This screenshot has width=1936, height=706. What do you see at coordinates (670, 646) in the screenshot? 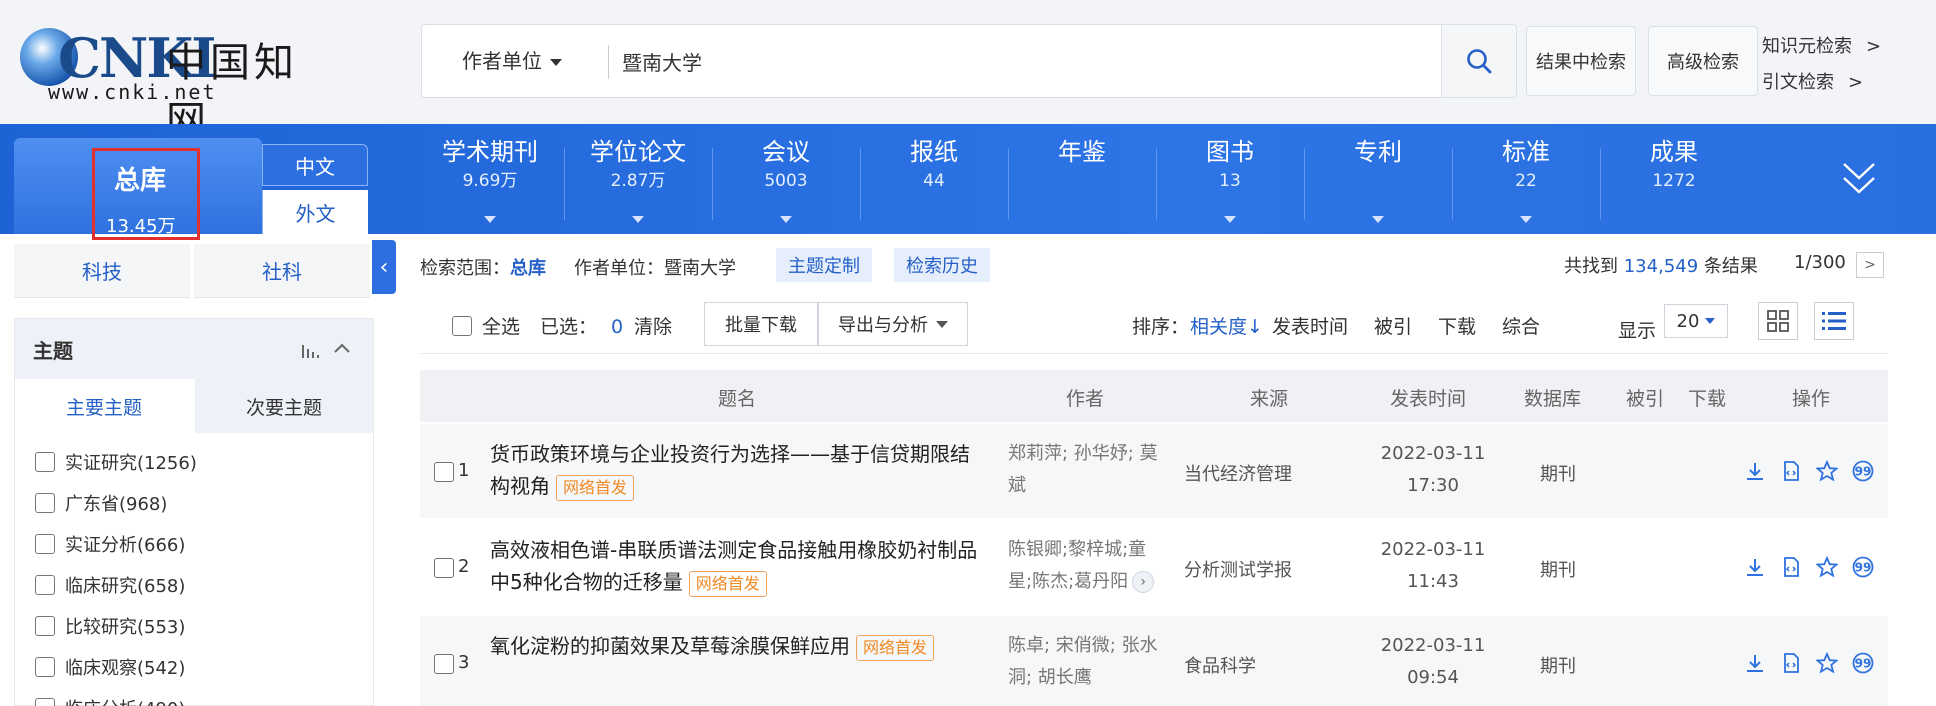
I see `result-title: 氧化淀粉的抑菌效果及草莓涂膜保鲜应用` at bounding box center [670, 646].